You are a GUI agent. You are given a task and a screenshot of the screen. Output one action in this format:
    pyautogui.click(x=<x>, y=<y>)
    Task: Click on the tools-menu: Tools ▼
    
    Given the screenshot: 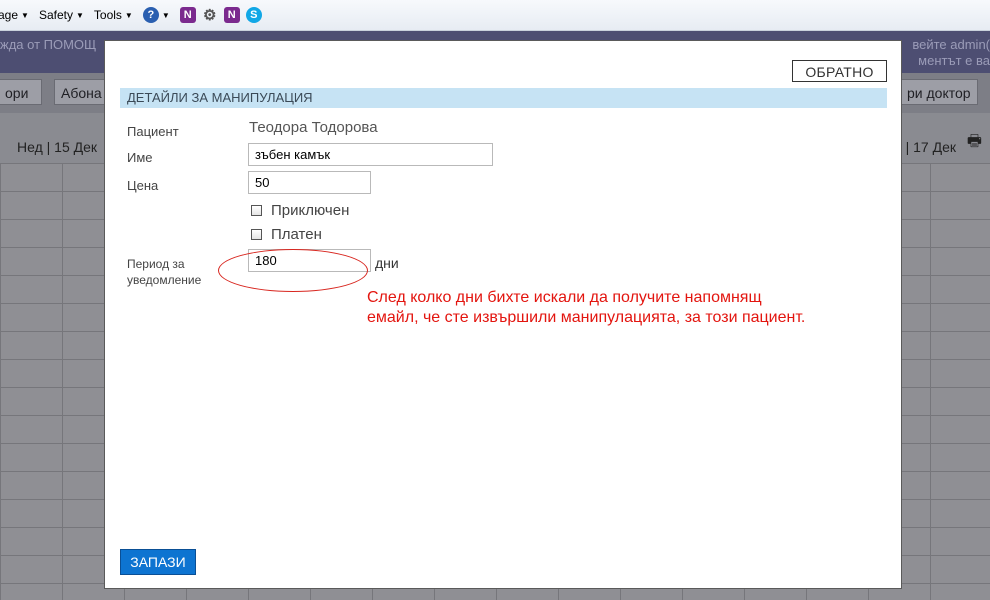 What is the action you would take?
    pyautogui.click(x=113, y=15)
    